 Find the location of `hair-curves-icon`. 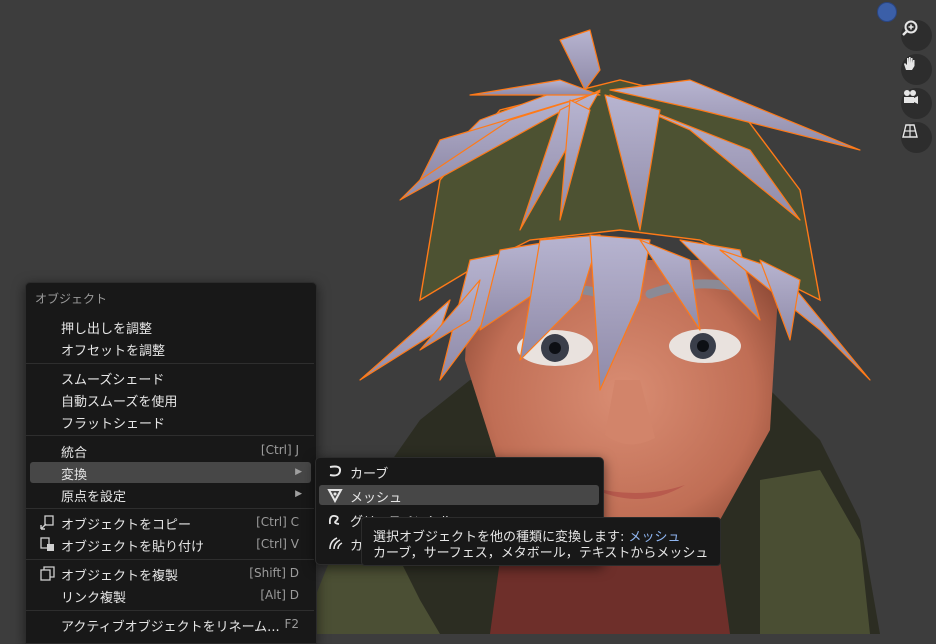

hair-curves-icon is located at coordinates (336, 543).